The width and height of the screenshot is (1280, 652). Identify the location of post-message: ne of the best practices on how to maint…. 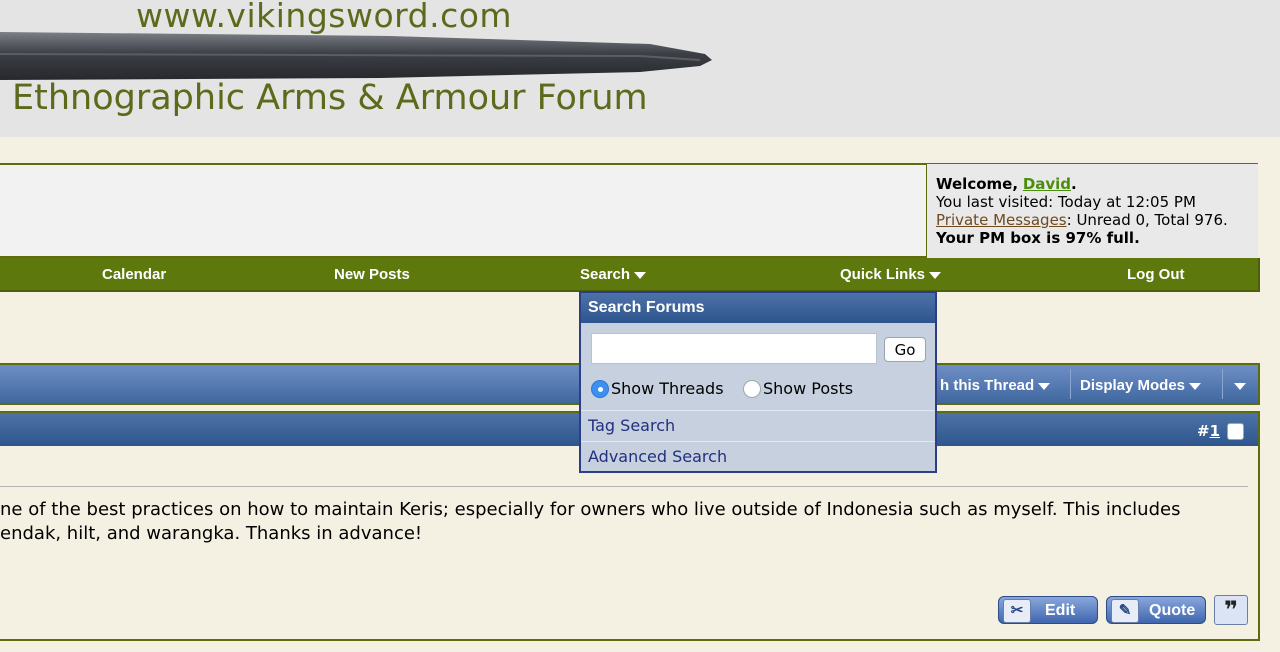
(630, 522).